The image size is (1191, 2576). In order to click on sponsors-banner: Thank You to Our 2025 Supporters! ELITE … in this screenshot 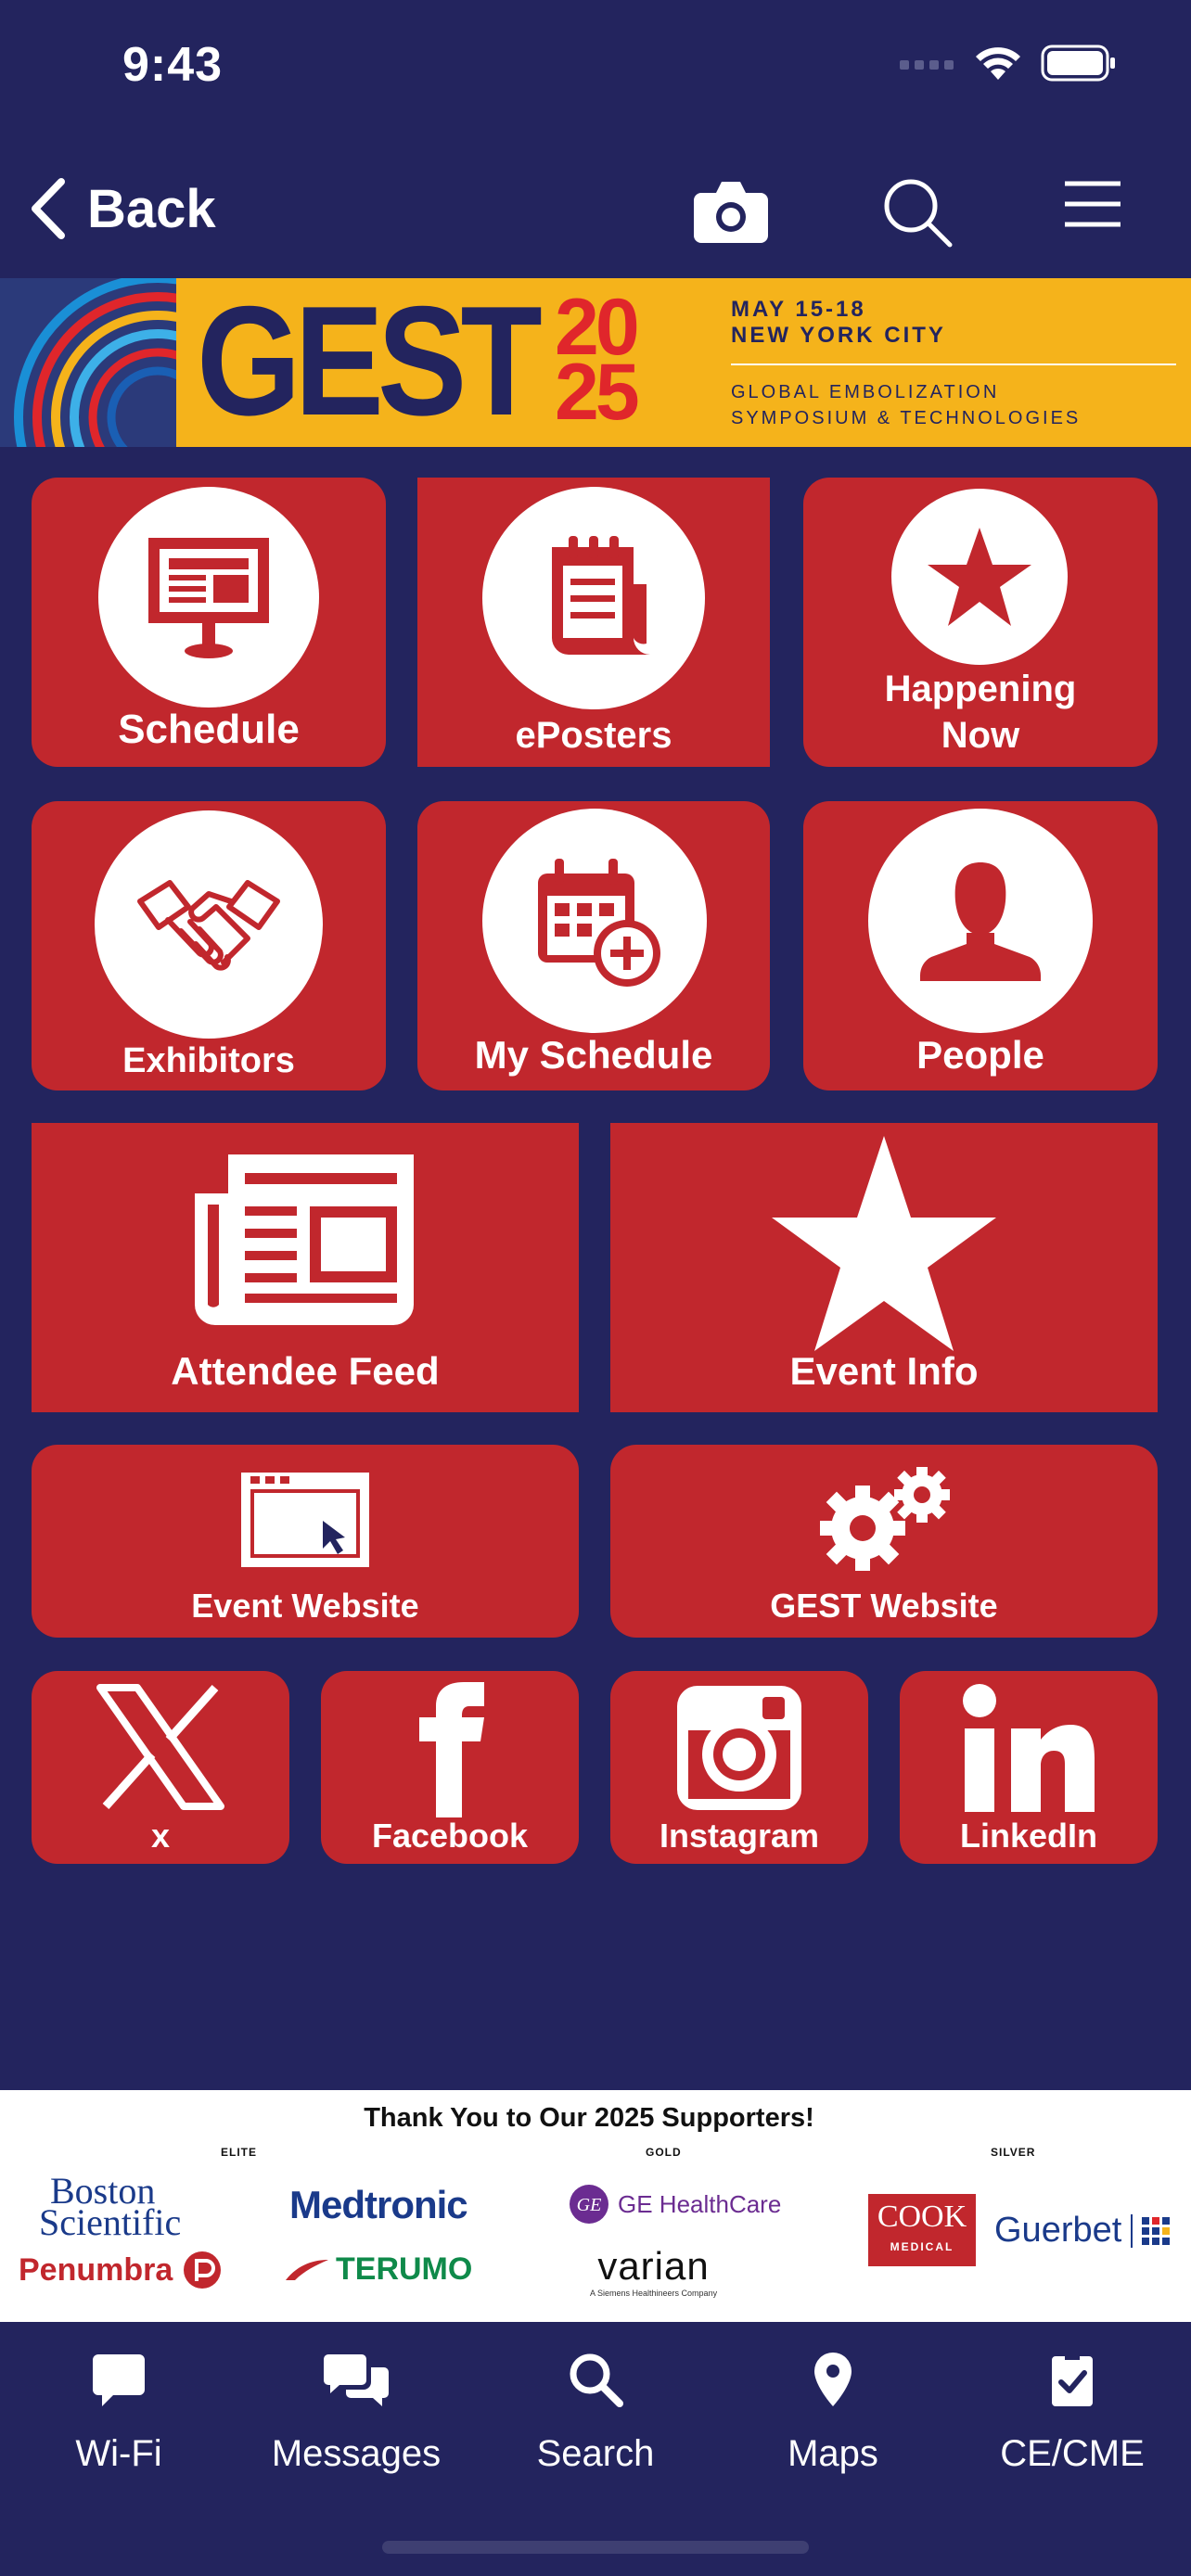, I will do `click(595, 2206)`.